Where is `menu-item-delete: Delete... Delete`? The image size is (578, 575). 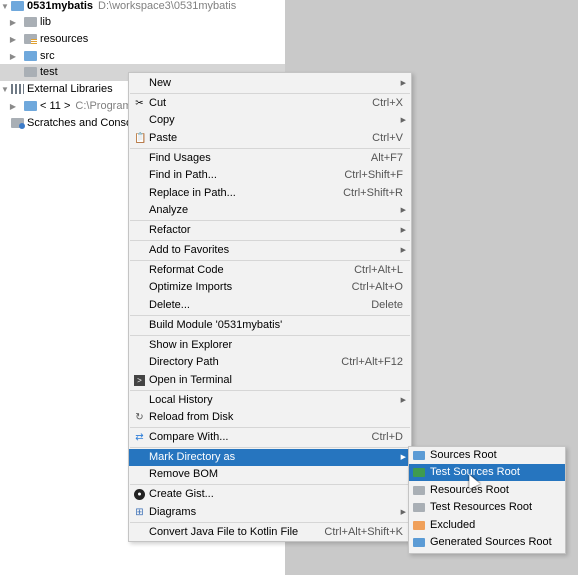 menu-item-delete: Delete... Delete is located at coordinates (270, 305).